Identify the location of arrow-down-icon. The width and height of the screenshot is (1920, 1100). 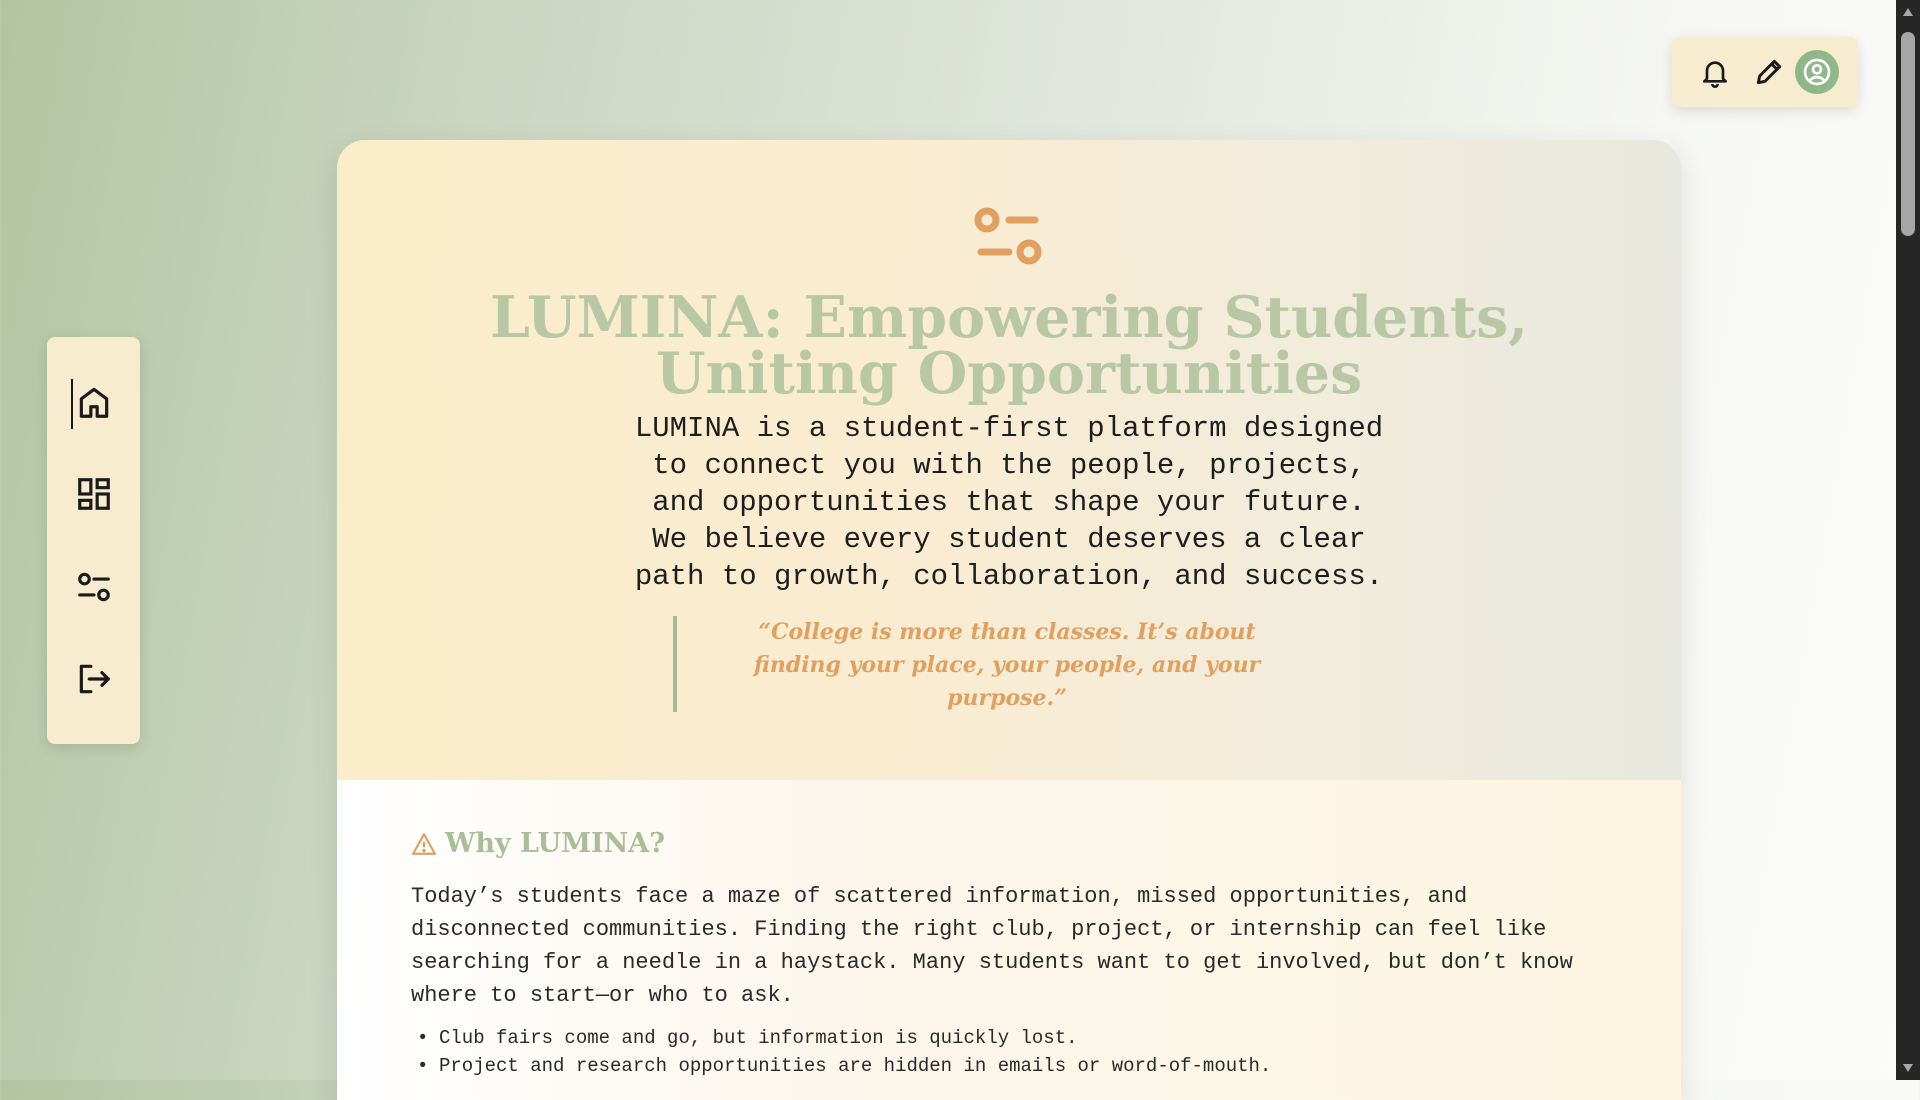
(1908, 1068).